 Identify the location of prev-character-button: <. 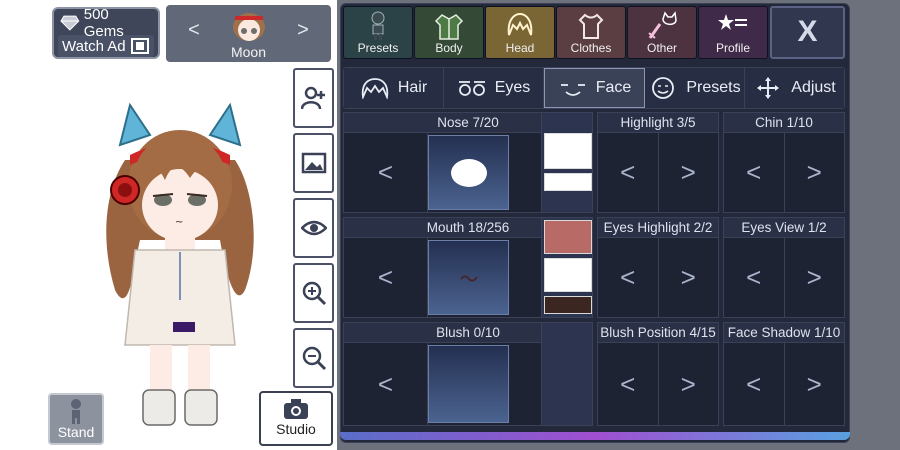
(194, 30).